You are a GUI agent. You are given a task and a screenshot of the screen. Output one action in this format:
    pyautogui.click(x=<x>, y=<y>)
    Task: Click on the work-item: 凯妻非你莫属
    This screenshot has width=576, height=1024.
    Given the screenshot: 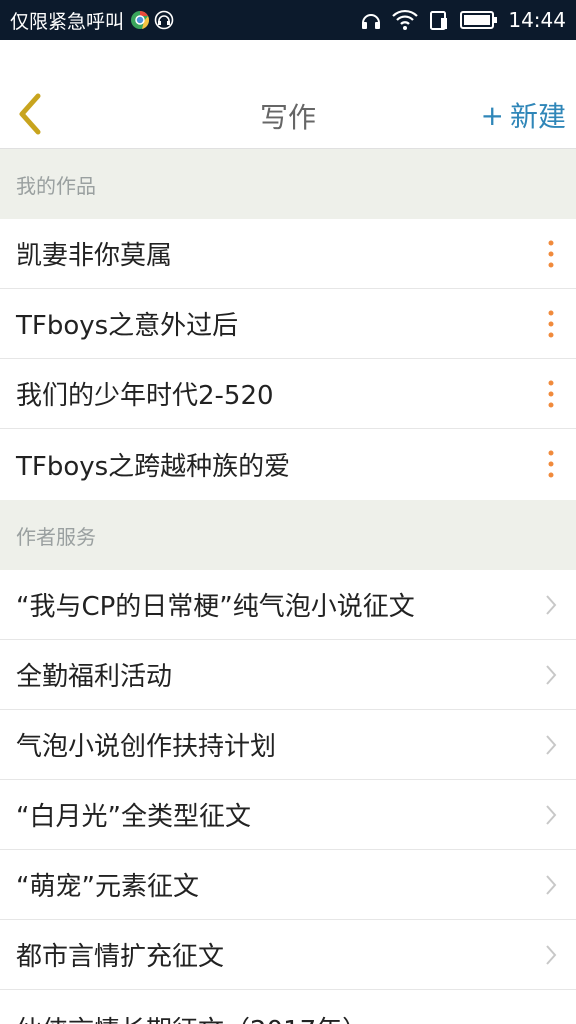 What is the action you would take?
    pyautogui.click(x=288, y=254)
    